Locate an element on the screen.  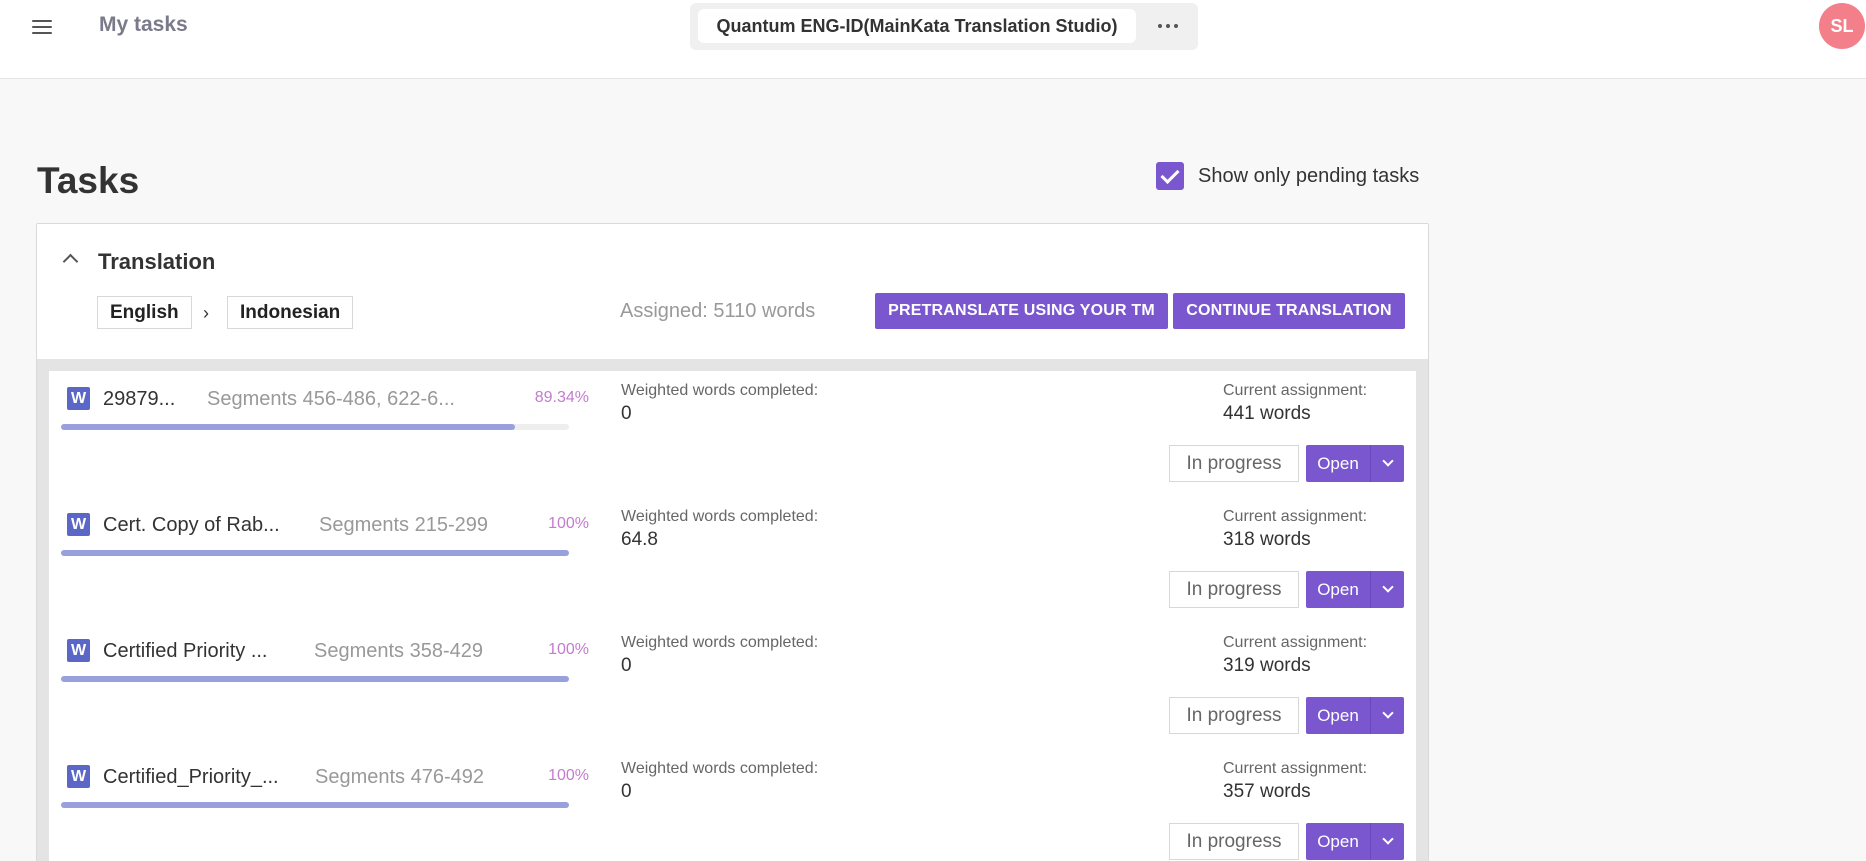
source-language: English is located at coordinates (144, 312).